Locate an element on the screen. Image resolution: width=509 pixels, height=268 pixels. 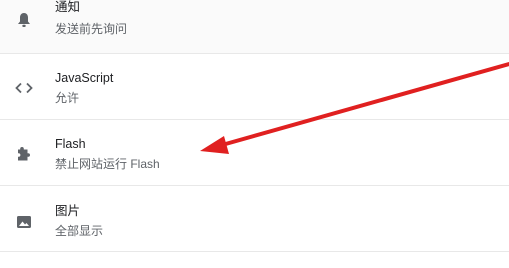
settings-row-title: JavaScript is located at coordinates (84, 78).